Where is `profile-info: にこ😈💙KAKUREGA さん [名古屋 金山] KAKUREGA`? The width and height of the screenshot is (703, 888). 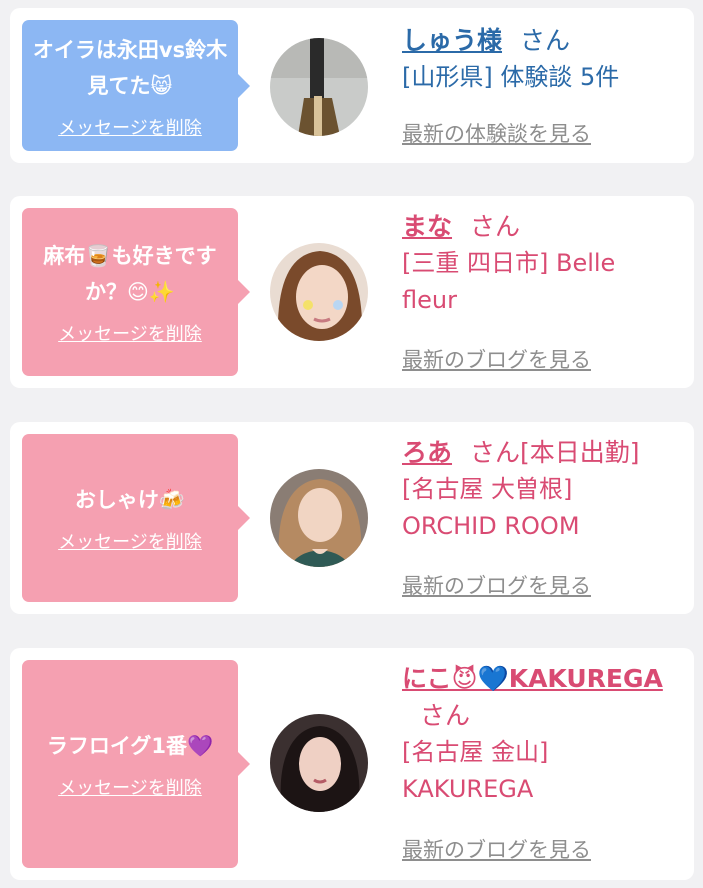 profile-info: にこ😈💙KAKUREGA さん [名古屋 金山] KAKUREGA is located at coordinates (537, 734).